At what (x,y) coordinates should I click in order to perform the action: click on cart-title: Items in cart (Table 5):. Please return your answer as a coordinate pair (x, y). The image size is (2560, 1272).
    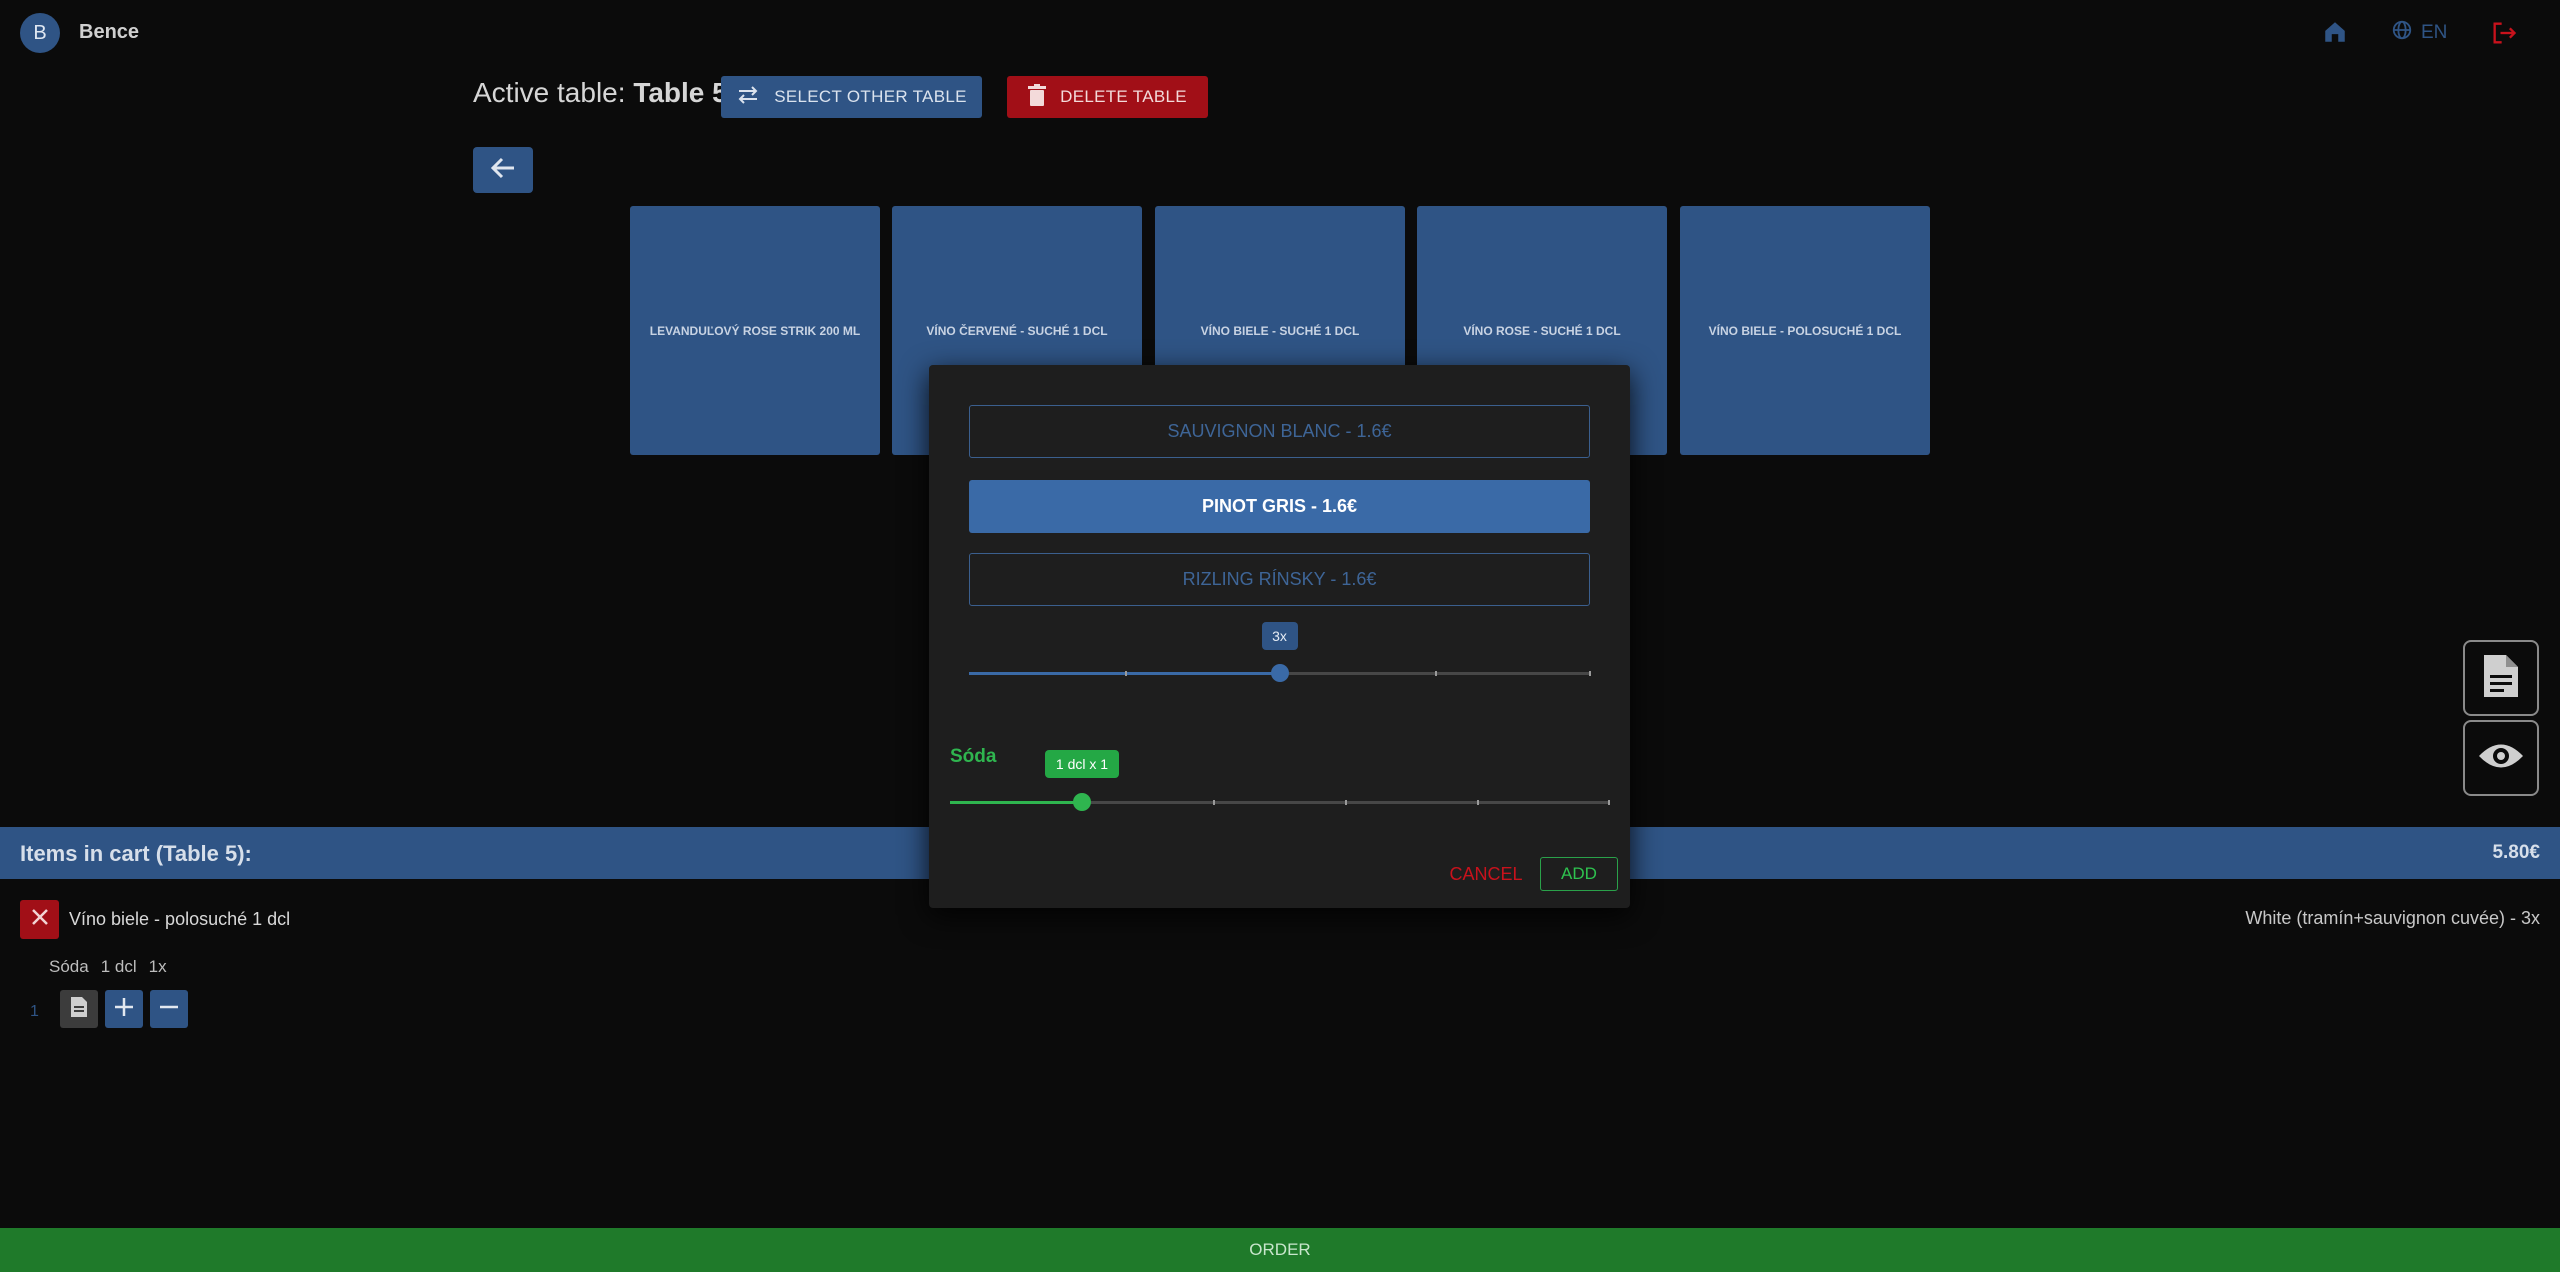
    Looking at the image, I should click on (136, 853).